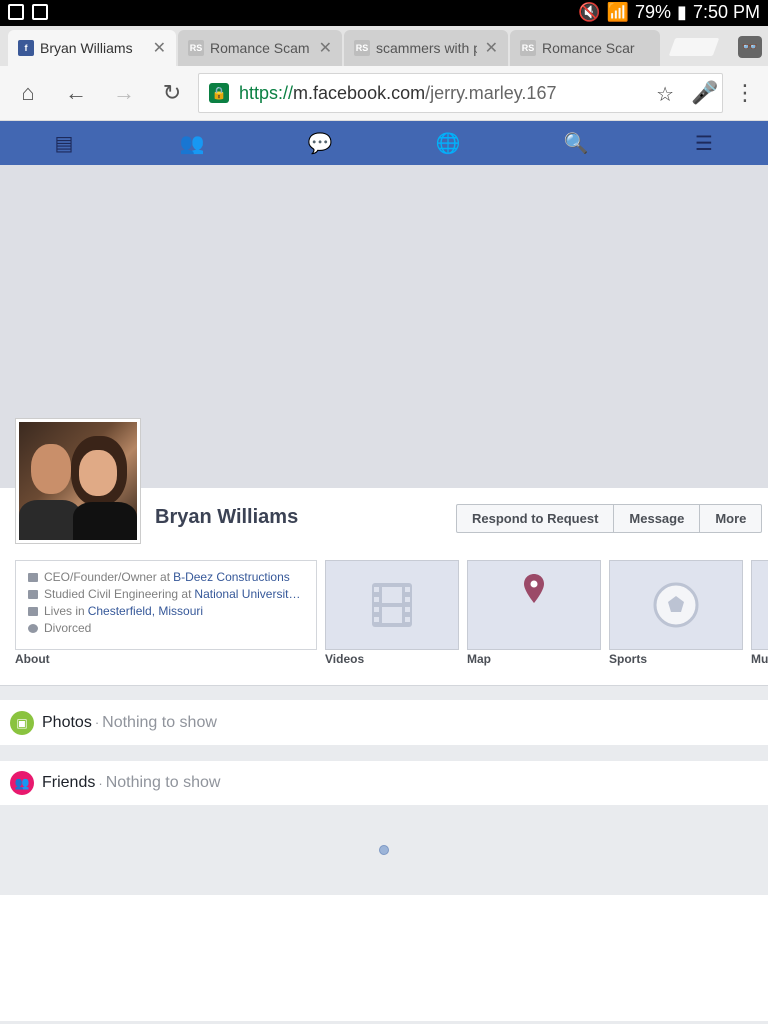 The width and height of the screenshot is (768, 1024). Describe the element at coordinates (40, 12) in the screenshot. I see `email-icon` at that location.